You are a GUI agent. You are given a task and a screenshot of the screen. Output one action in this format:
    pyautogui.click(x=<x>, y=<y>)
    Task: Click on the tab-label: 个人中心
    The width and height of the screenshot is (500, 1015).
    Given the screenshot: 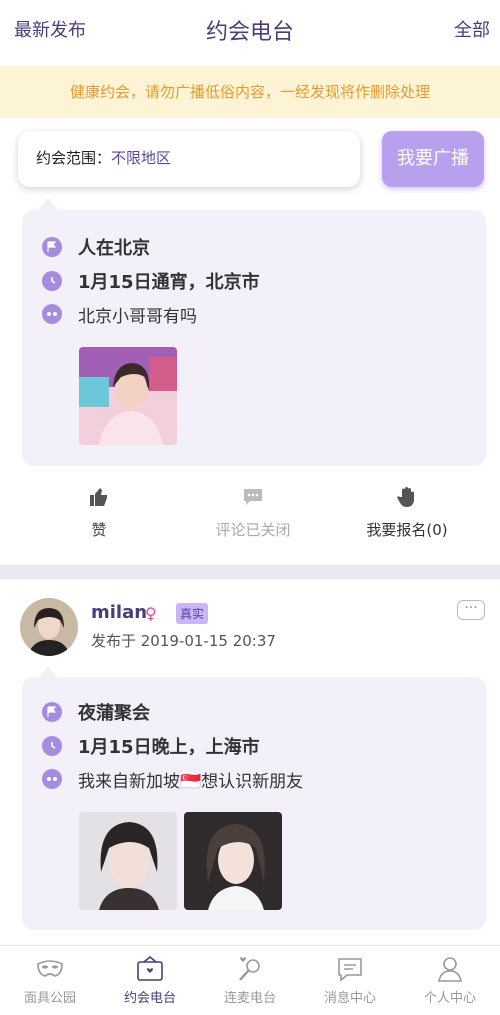 What is the action you would take?
    pyautogui.click(x=449, y=998)
    